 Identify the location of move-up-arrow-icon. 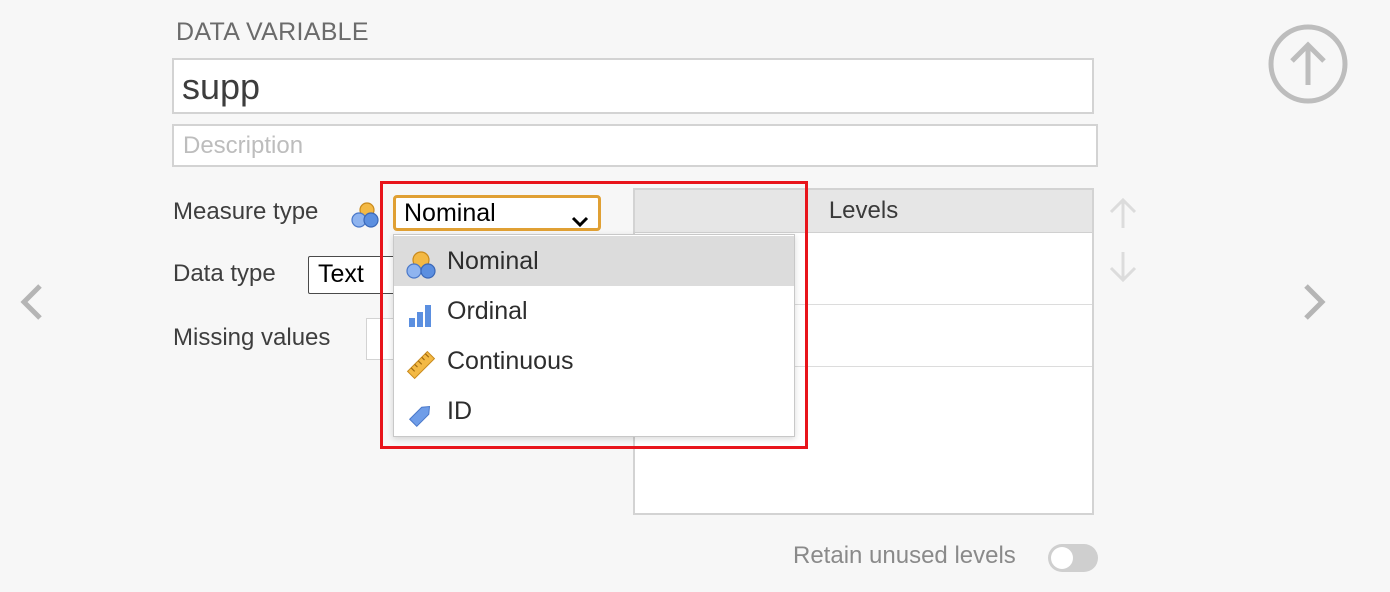
(1123, 213).